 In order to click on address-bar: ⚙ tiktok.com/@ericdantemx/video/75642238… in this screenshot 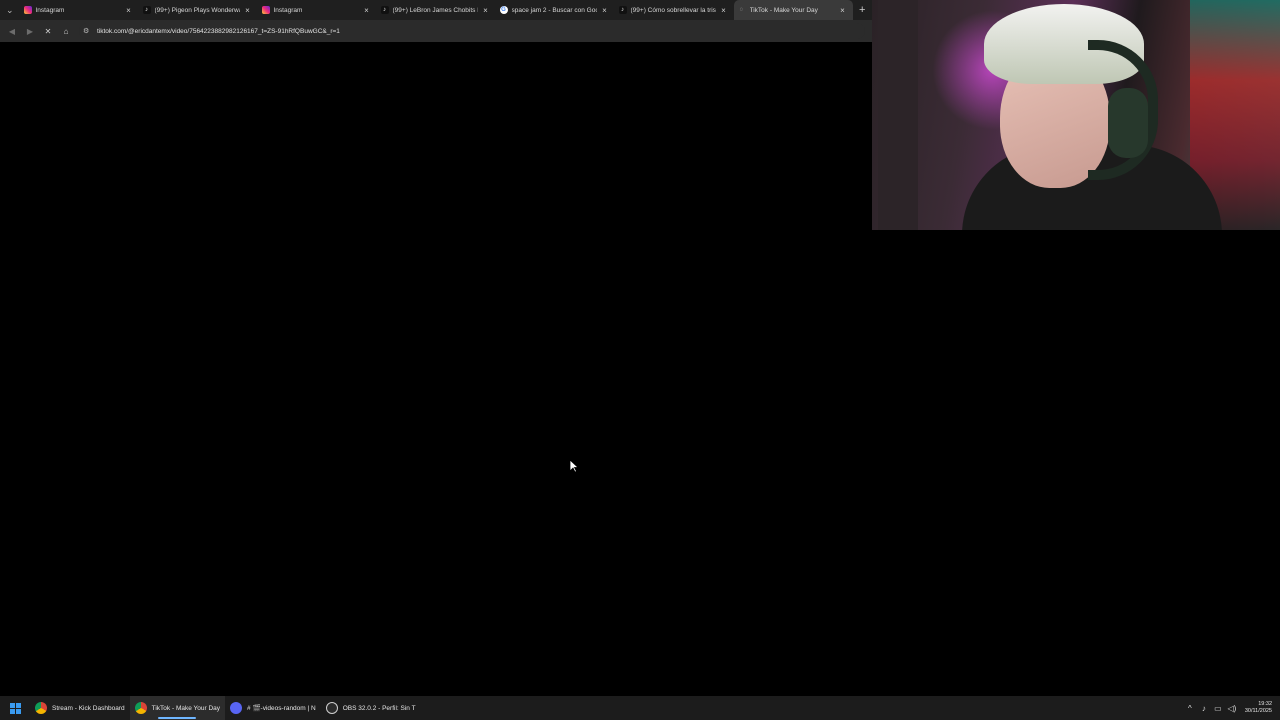, I will do `click(472, 31)`.